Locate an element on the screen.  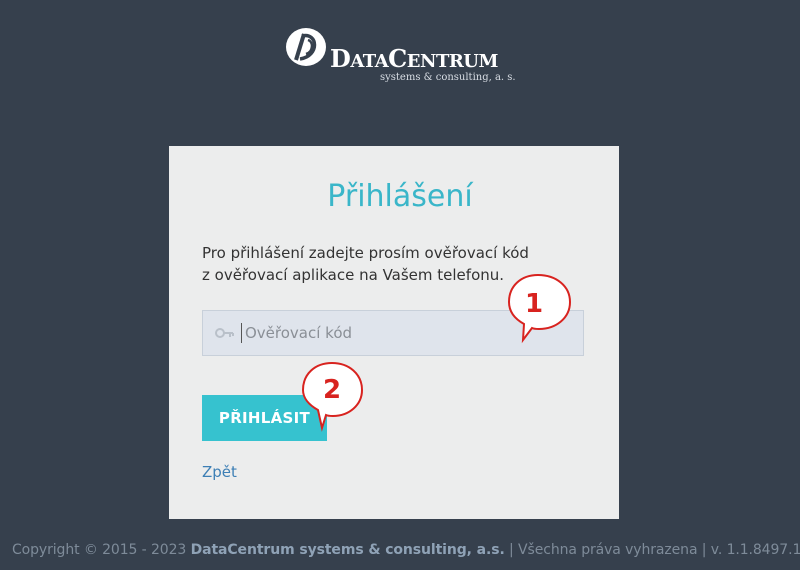
version-text: v. 1.1.8497.1898 is located at coordinates (755, 550).